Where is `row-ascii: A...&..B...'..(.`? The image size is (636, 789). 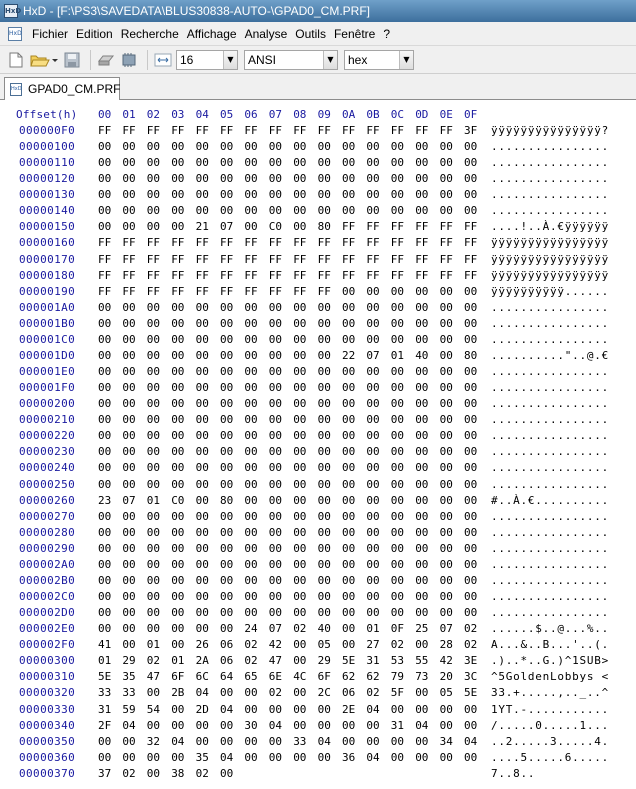 row-ascii: A...&..B...'..(. is located at coordinates (550, 644).